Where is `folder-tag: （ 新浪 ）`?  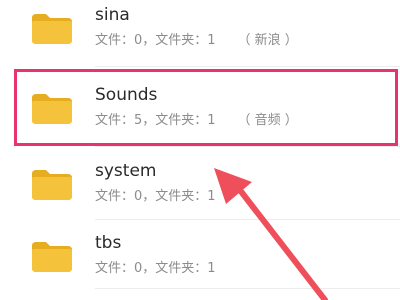 folder-tag: （ 新浪 ） is located at coordinates (267, 40).